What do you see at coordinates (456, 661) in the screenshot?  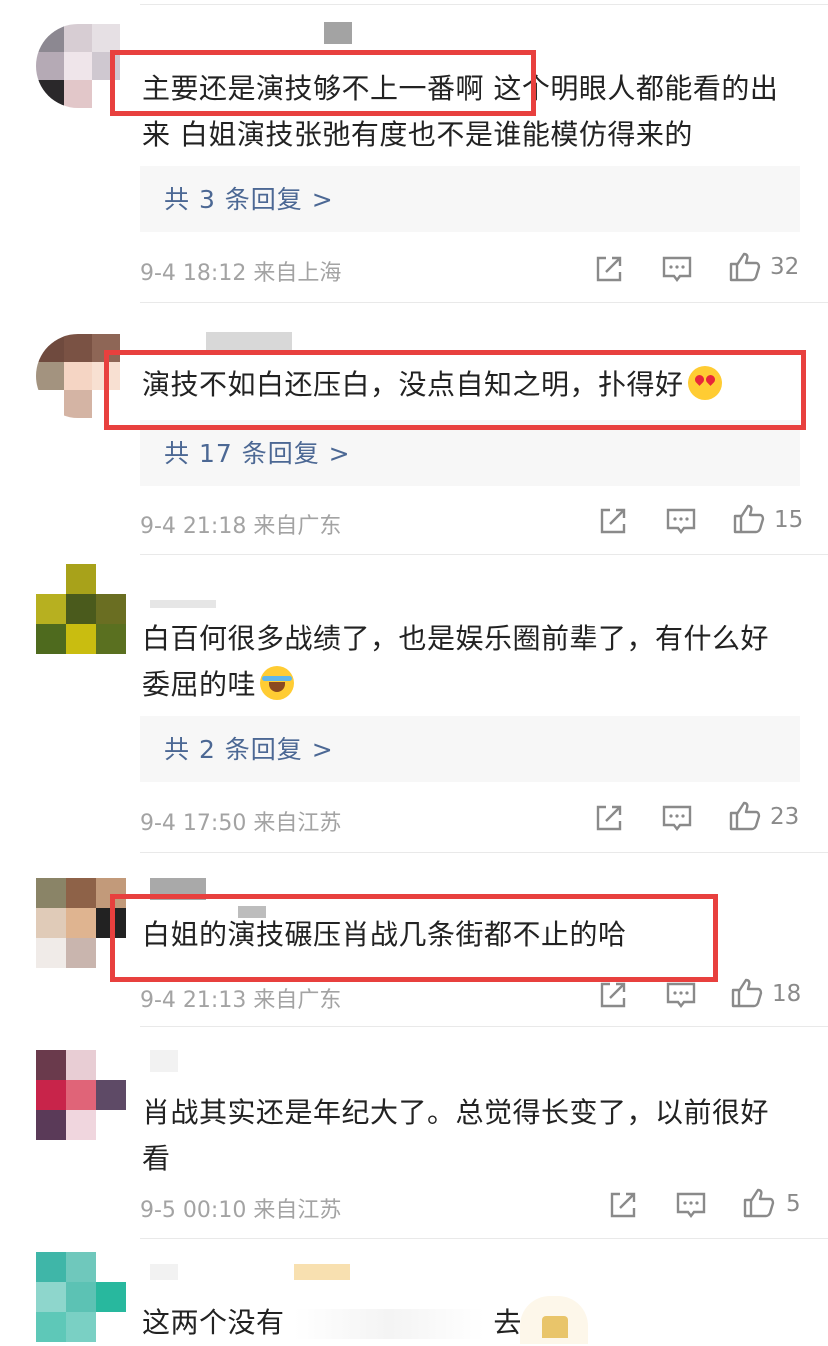 I see `comment-text: 白百何很多战绩了，也是娱乐圈前辈了，有什么好委屈的哇` at bounding box center [456, 661].